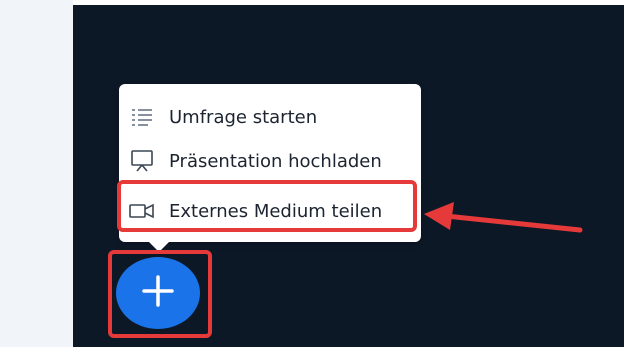 This screenshot has width=624, height=347. Describe the element at coordinates (142, 161) in the screenshot. I see `presentation-screen-icon` at that location.